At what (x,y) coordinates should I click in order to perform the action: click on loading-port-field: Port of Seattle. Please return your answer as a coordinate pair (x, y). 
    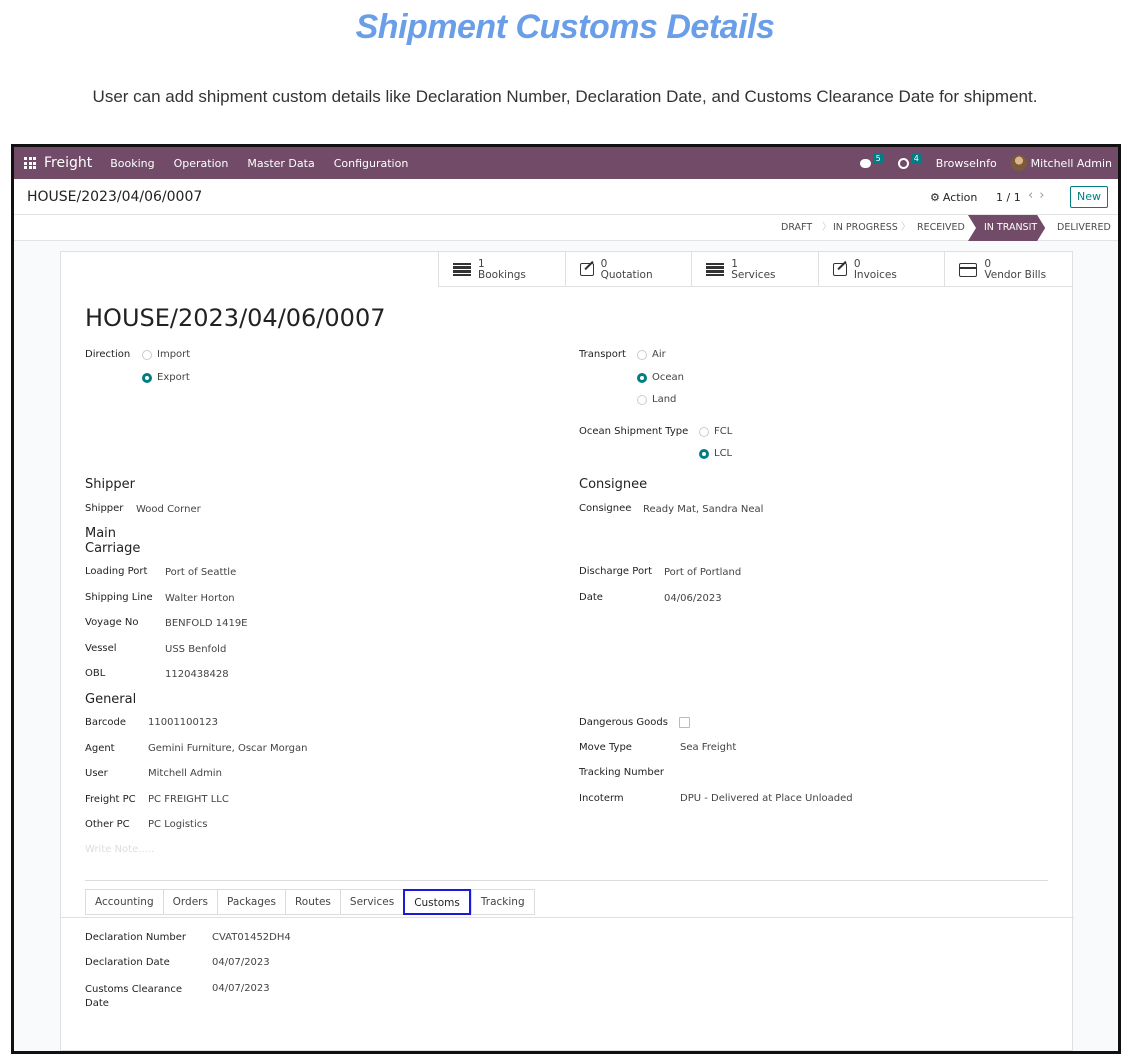
    Looking at the image, I should click on (200, 572).